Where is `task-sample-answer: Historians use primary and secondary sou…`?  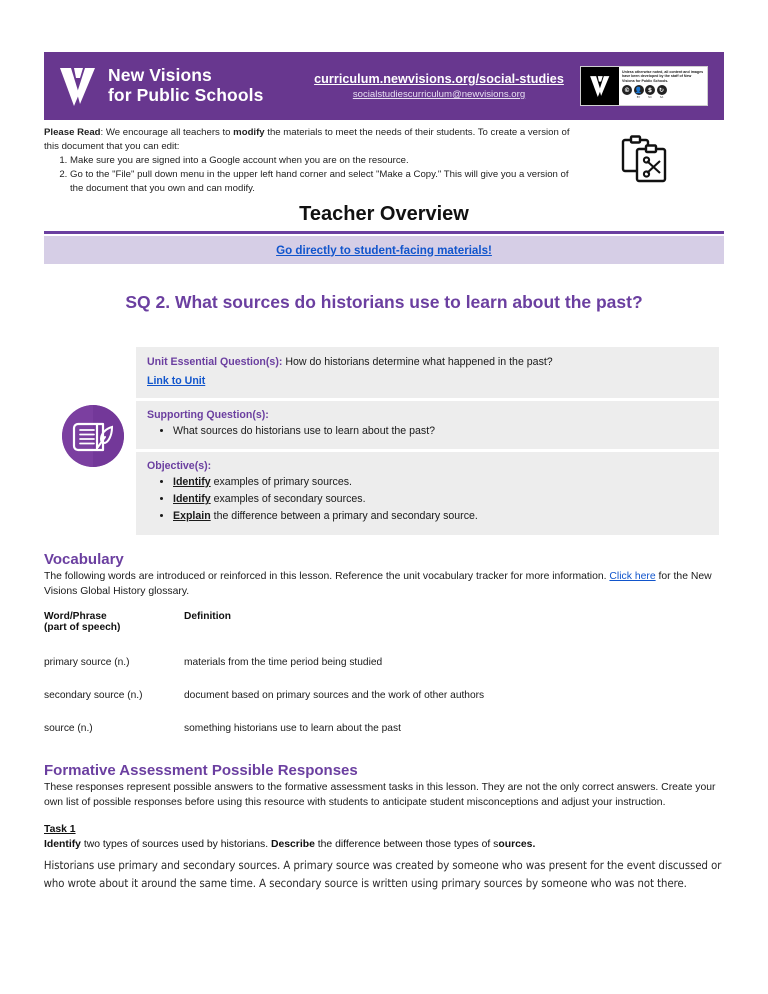
task-sample-answer: Historians use primary and secondary sou… is located at coordinates (382, 874).